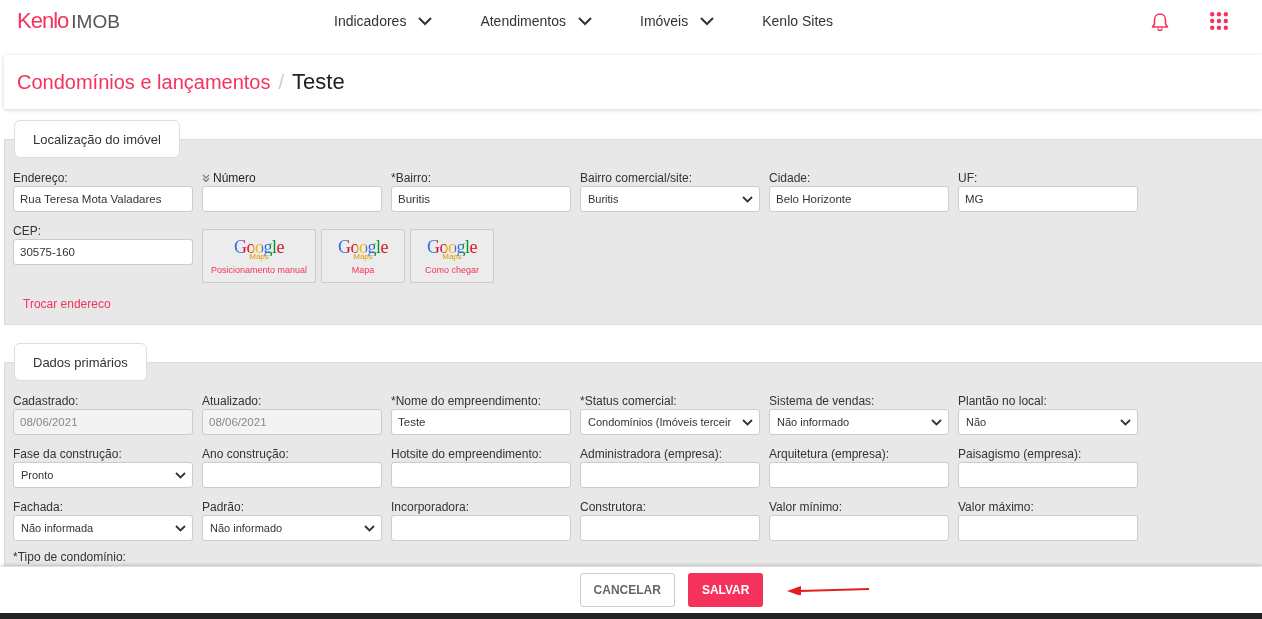 Image resolution: width=1262 pixels, height=619 pixels. I want to click on select-field: Buritis, so click(670, 199).